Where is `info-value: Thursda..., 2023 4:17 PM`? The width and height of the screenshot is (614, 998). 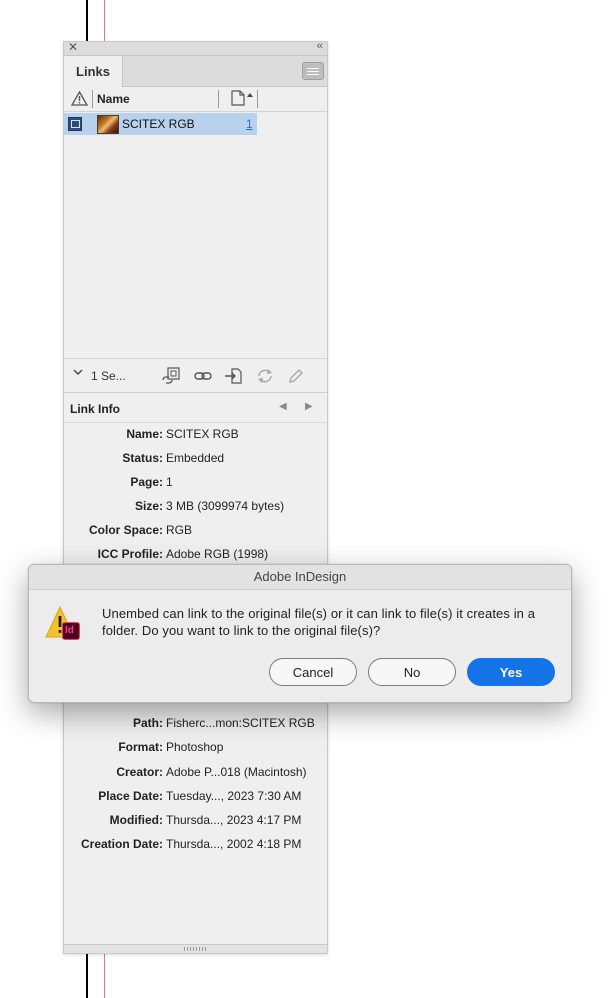
info-value: Thursda..., 2023 4:17 PM is located at coordinates (234, 820).